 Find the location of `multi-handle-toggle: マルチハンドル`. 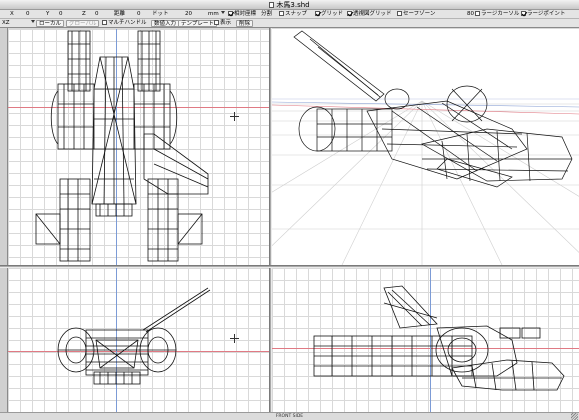

multi-handle-toggle: マルチハンドル is located at coordinates (124, 23).